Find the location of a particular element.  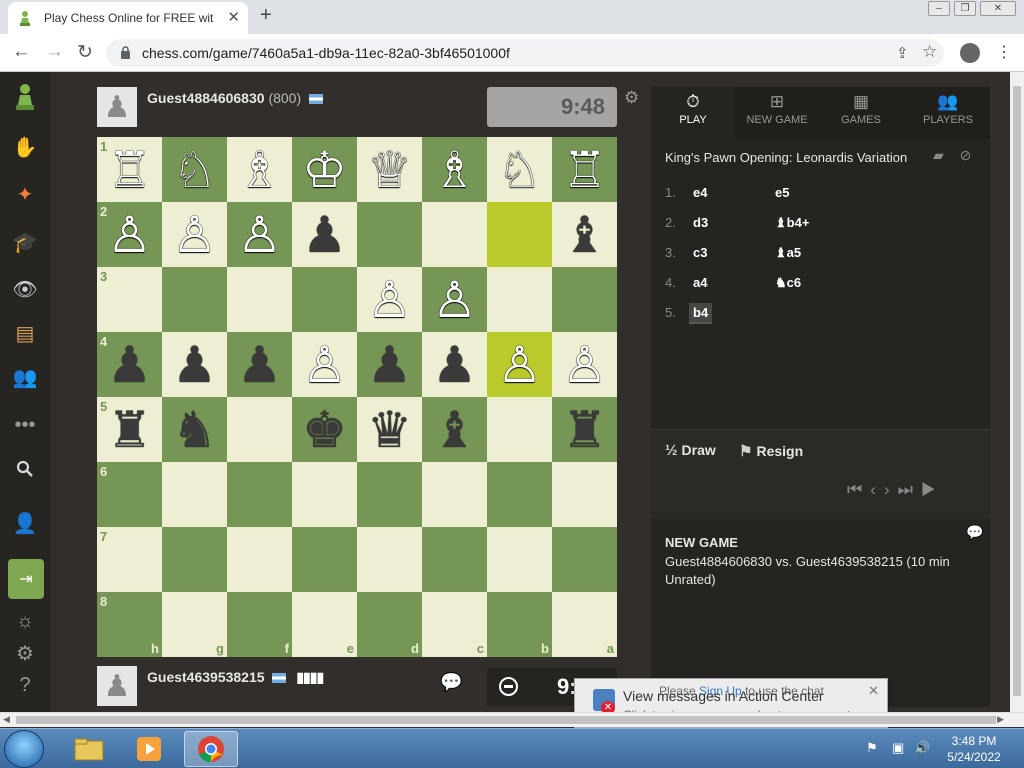

board-square: ♖ is located at coordinates (584, 169).